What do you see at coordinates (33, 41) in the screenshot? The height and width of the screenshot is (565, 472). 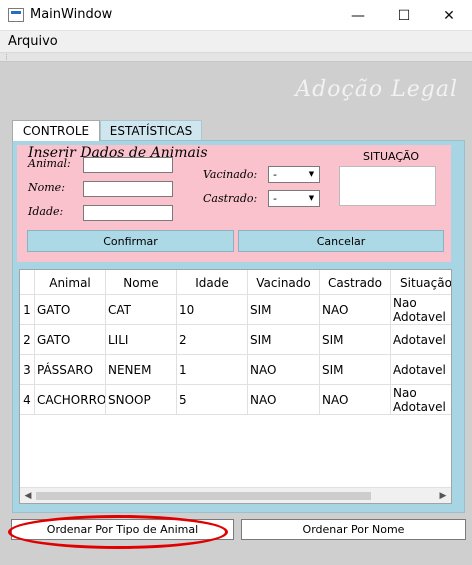 I see `menu-arquivo: Arquivo` at bounding box center [33, 41].